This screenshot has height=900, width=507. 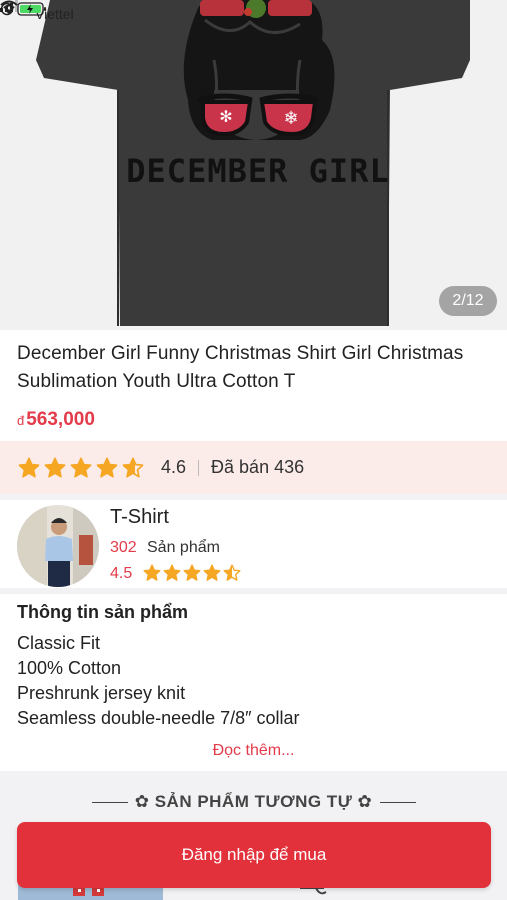 I want to click on rating-strip: 4.6 Đã bán 436, so click(x=253, y=467).